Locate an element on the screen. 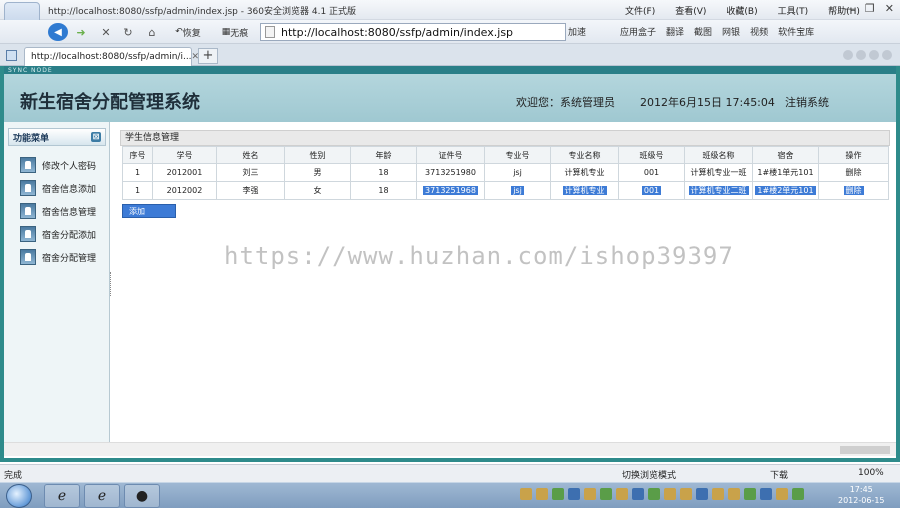  column-header: 班级名称 is located at coordinates (718, 155).